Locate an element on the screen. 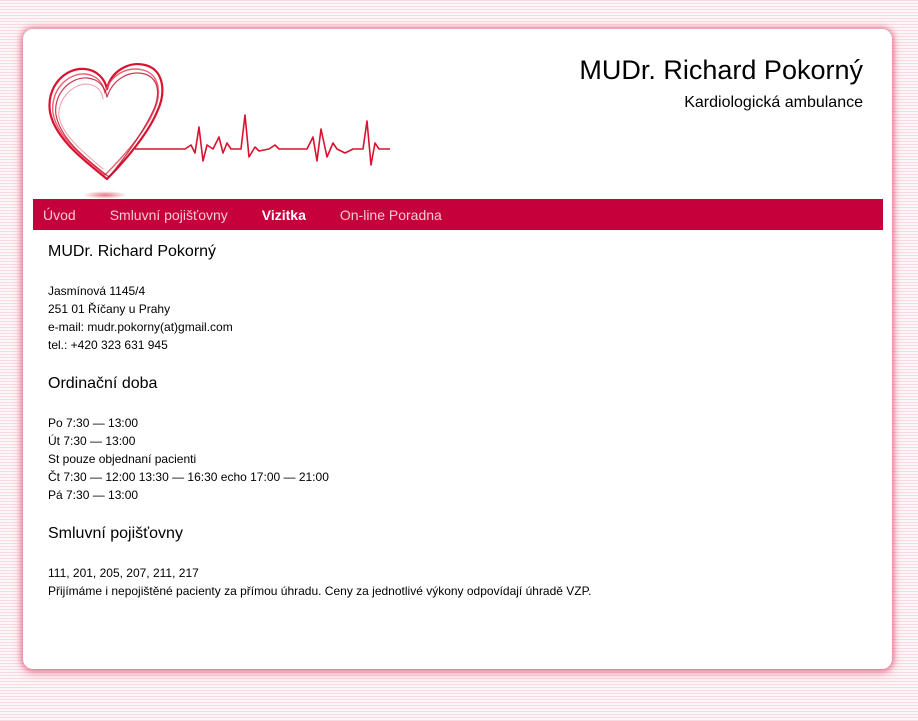 The image size is (918, 721). hours-line: Pá 7:30 — 13:00 is located at coordinates (93, 495).